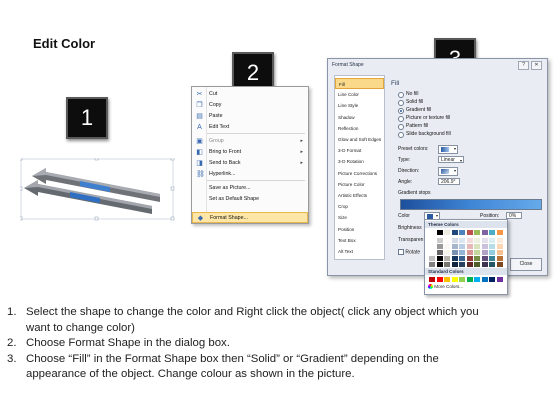 The image size is (560, 420). What do you see at coordinates (250, 152) in the screenshot?
I see `context-menu-item: ◧ Bring to Front ▸` at bounding box center [250, 152].